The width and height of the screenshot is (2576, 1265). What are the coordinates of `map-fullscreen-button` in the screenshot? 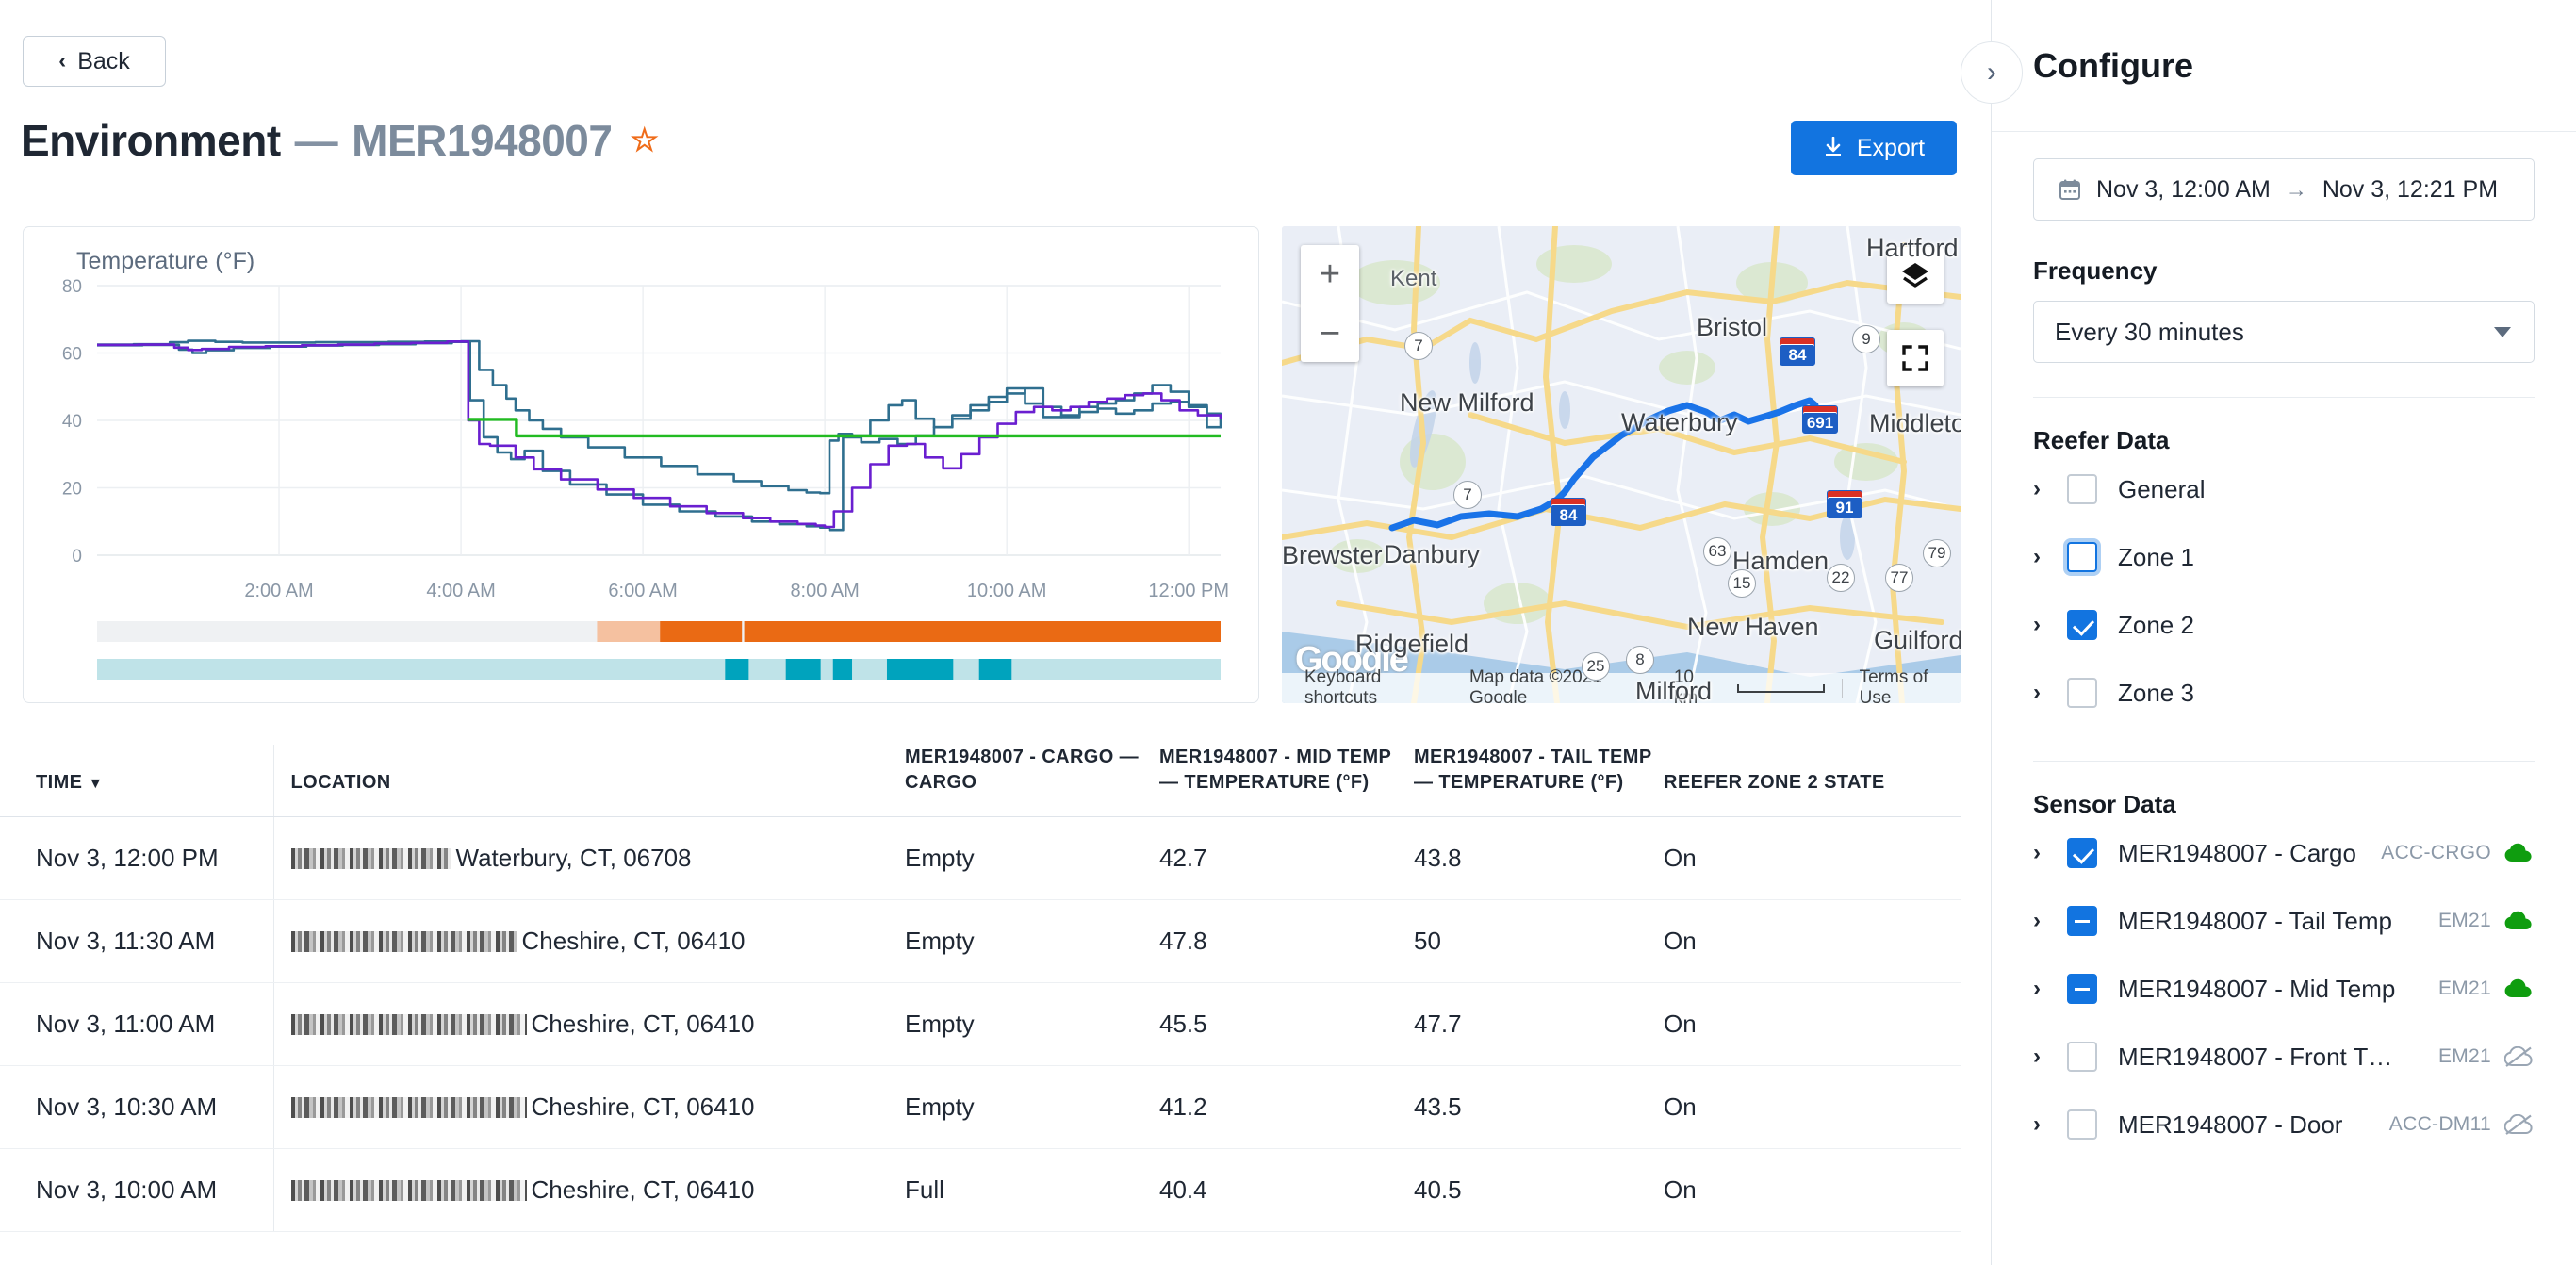 It's located at (1915, 358).